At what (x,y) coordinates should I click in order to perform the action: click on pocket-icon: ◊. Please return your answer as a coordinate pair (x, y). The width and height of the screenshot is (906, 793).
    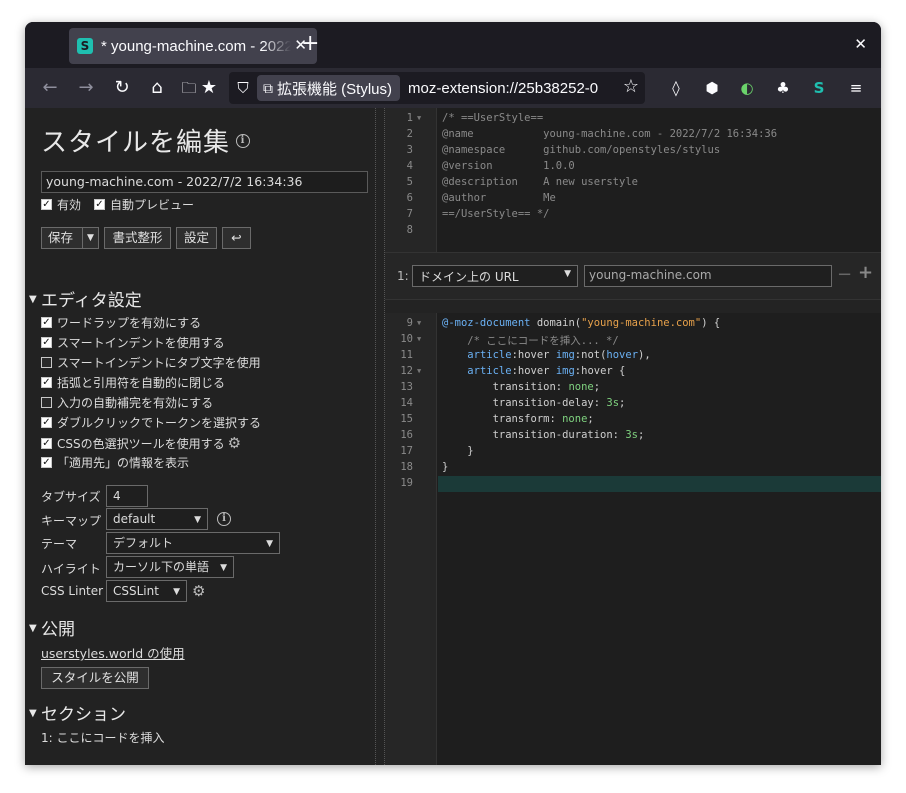
    Looking at the image, I should click on (676, 88).